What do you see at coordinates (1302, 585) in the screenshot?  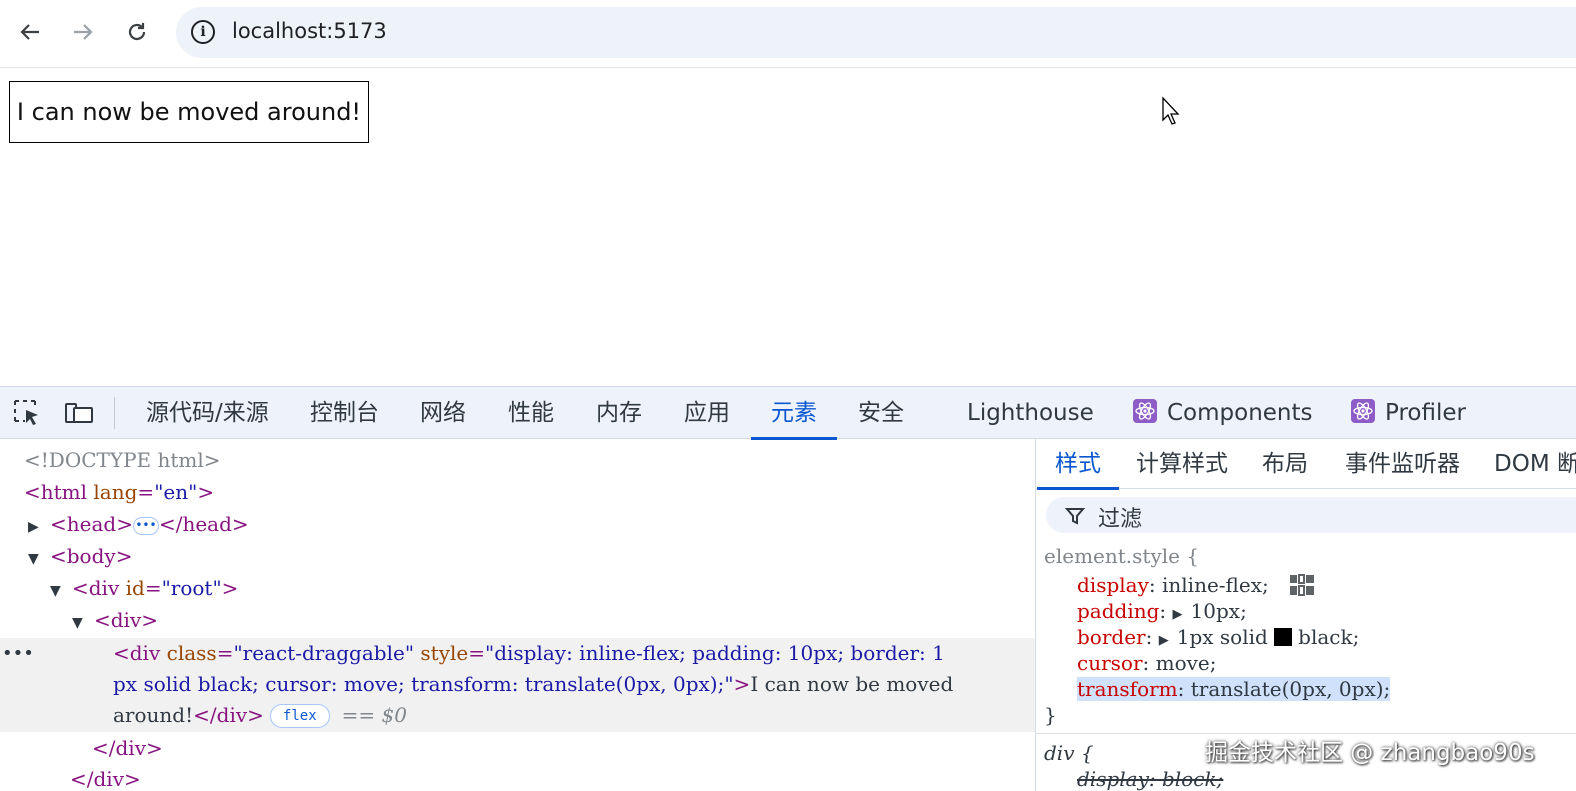 I see `flexbox-editor-icon` at bounding box center [1302, 585].